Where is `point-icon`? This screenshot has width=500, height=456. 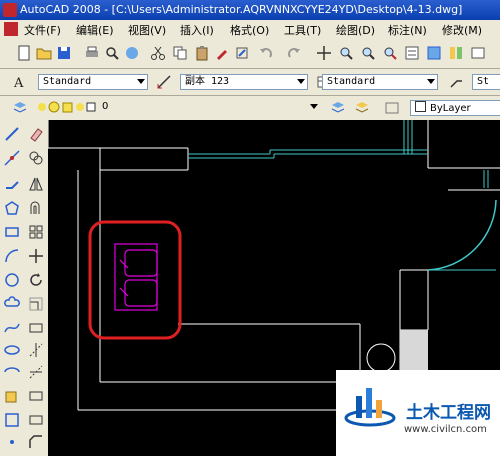
point-icon is located at coordinates (12, 442).